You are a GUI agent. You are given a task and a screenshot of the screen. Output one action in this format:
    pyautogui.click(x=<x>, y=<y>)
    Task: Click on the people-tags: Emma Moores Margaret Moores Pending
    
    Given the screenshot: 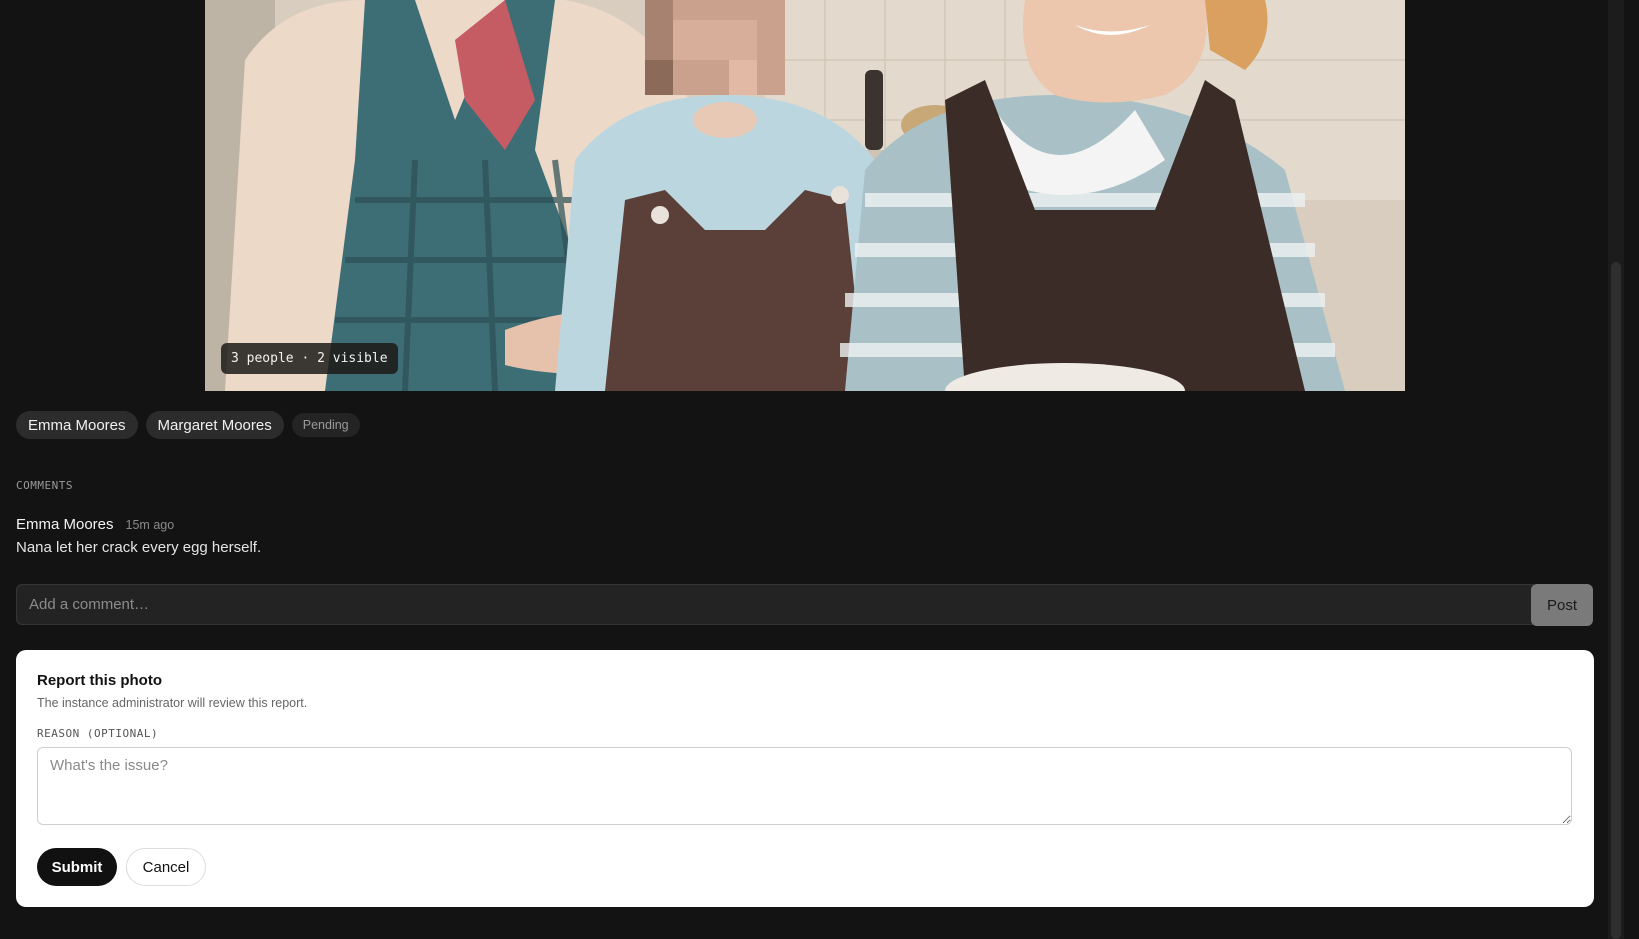 What is the action you would take?
    pyautogui.click(x=188, y=425)
    